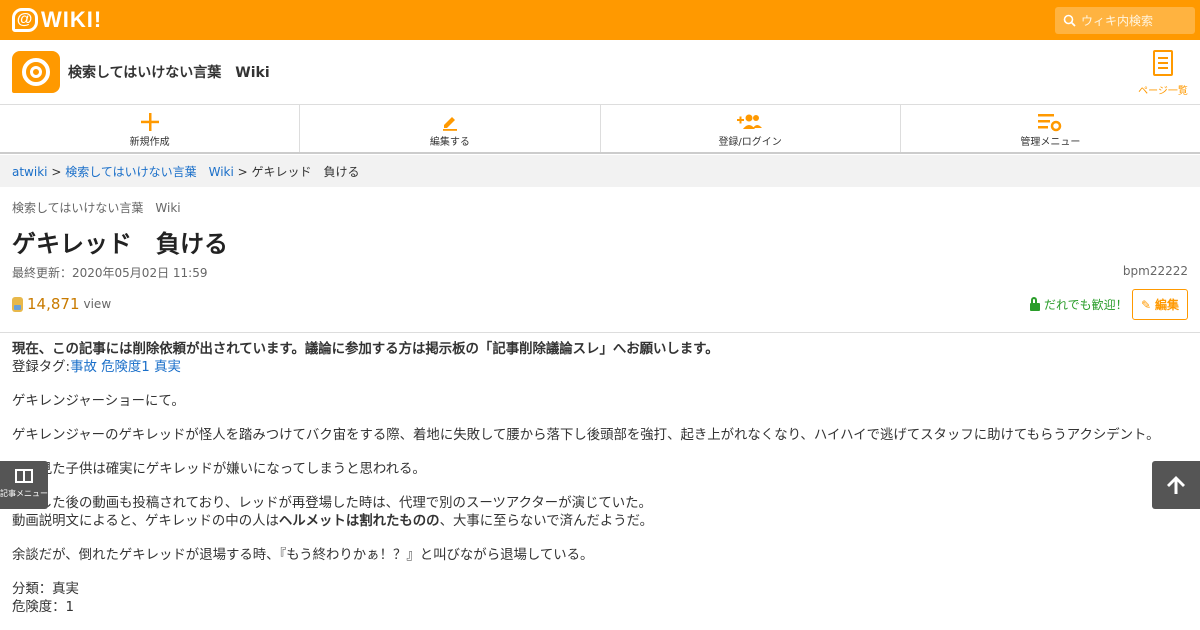 This screenshot has height=630, width=1200. I want to click on atwiki-logo: @ WIKI!, so click(57, 19).